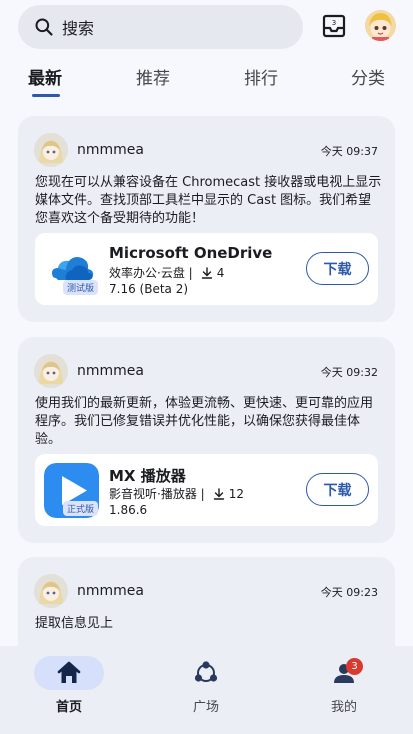 This screenshot has height=734, width=413. Describe the element at coordinates (343, 707) in the screenshot. I see `nav-label: 我的` at that location.